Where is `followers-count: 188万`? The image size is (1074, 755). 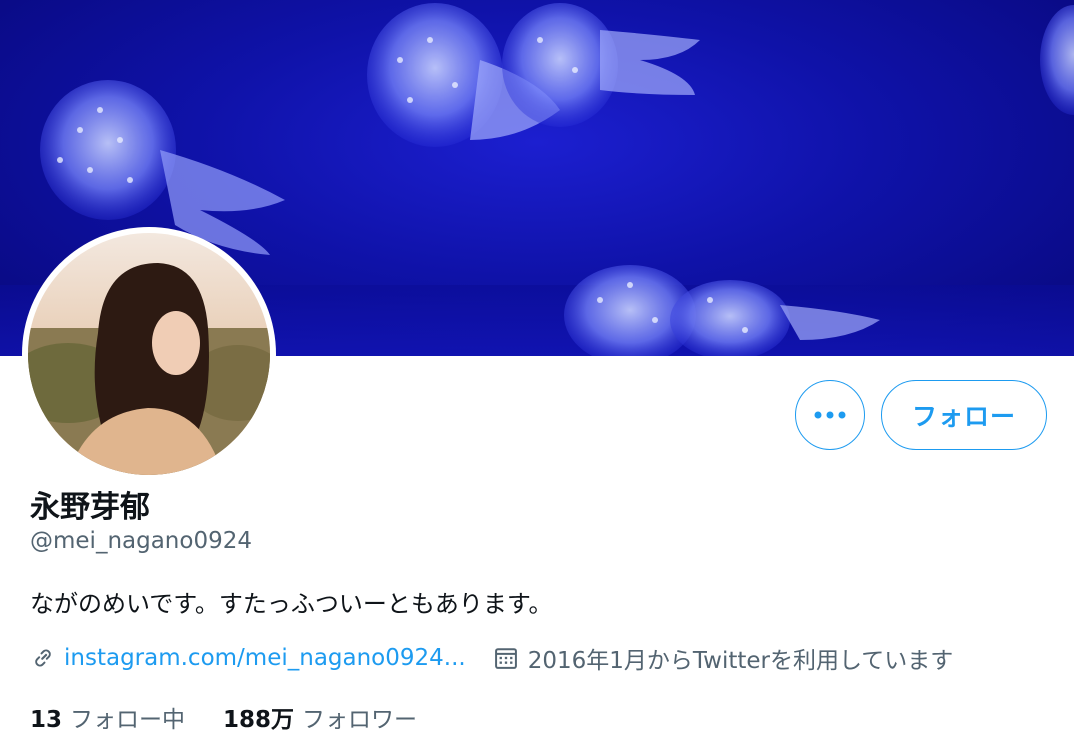 followers-count: 188万 is located at coordinates (259, 720).